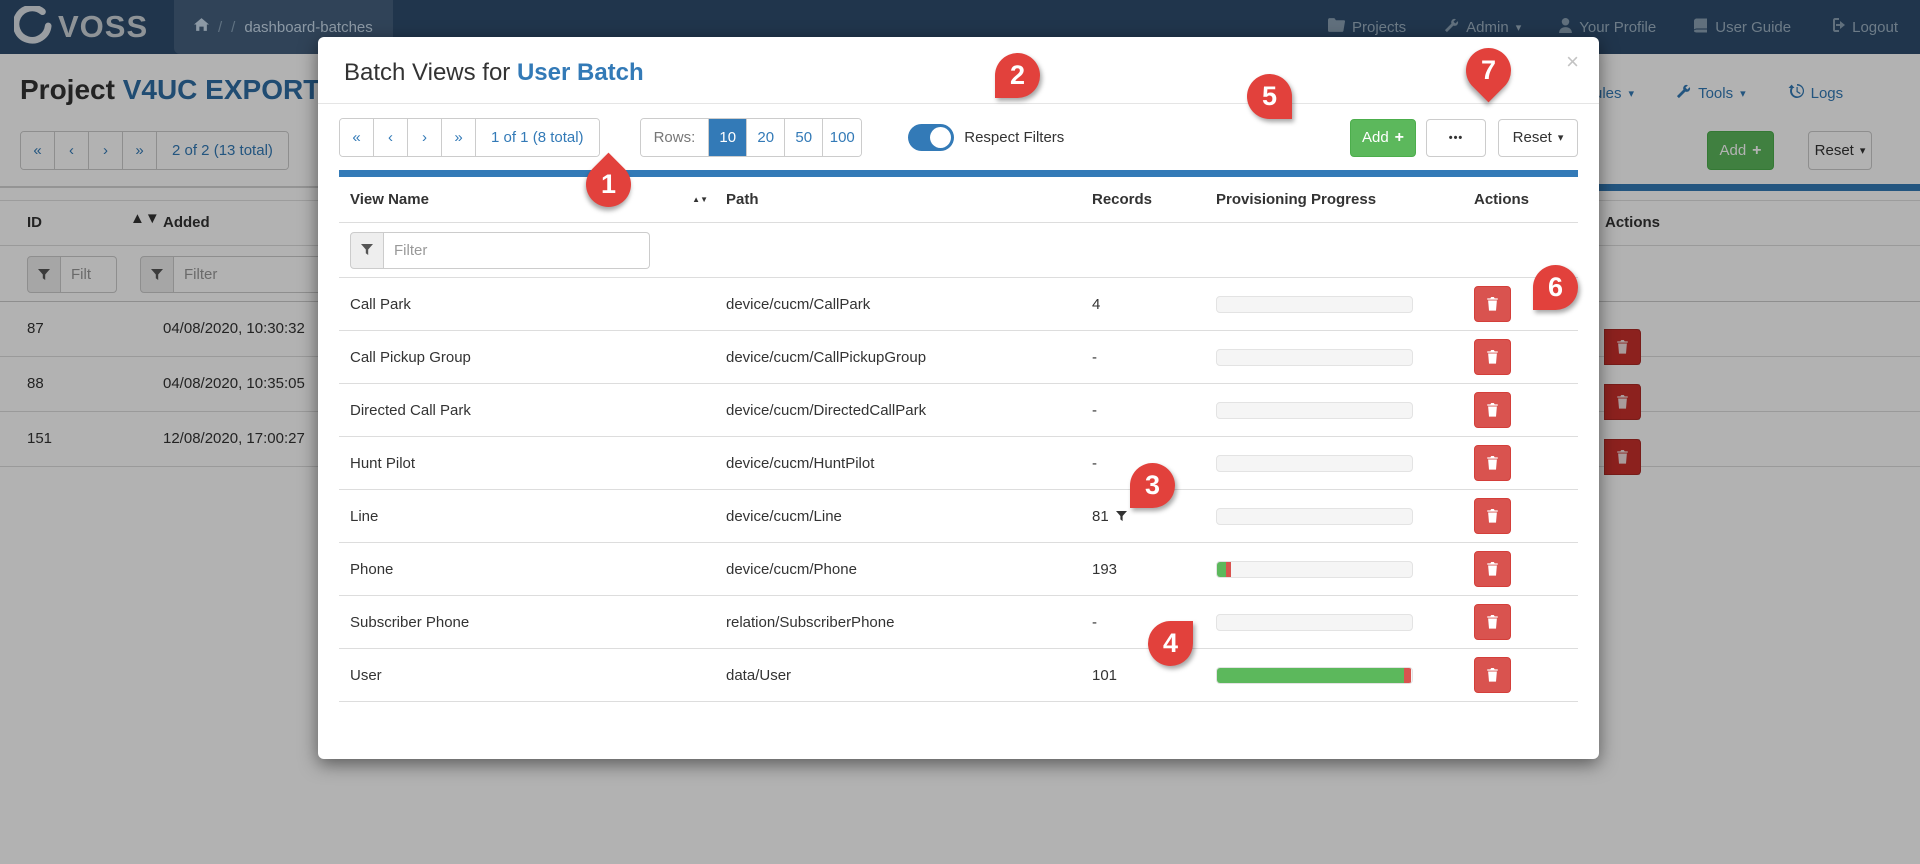  I want to click on view-name-cell: Hunt Pilot, so click(383, 463).